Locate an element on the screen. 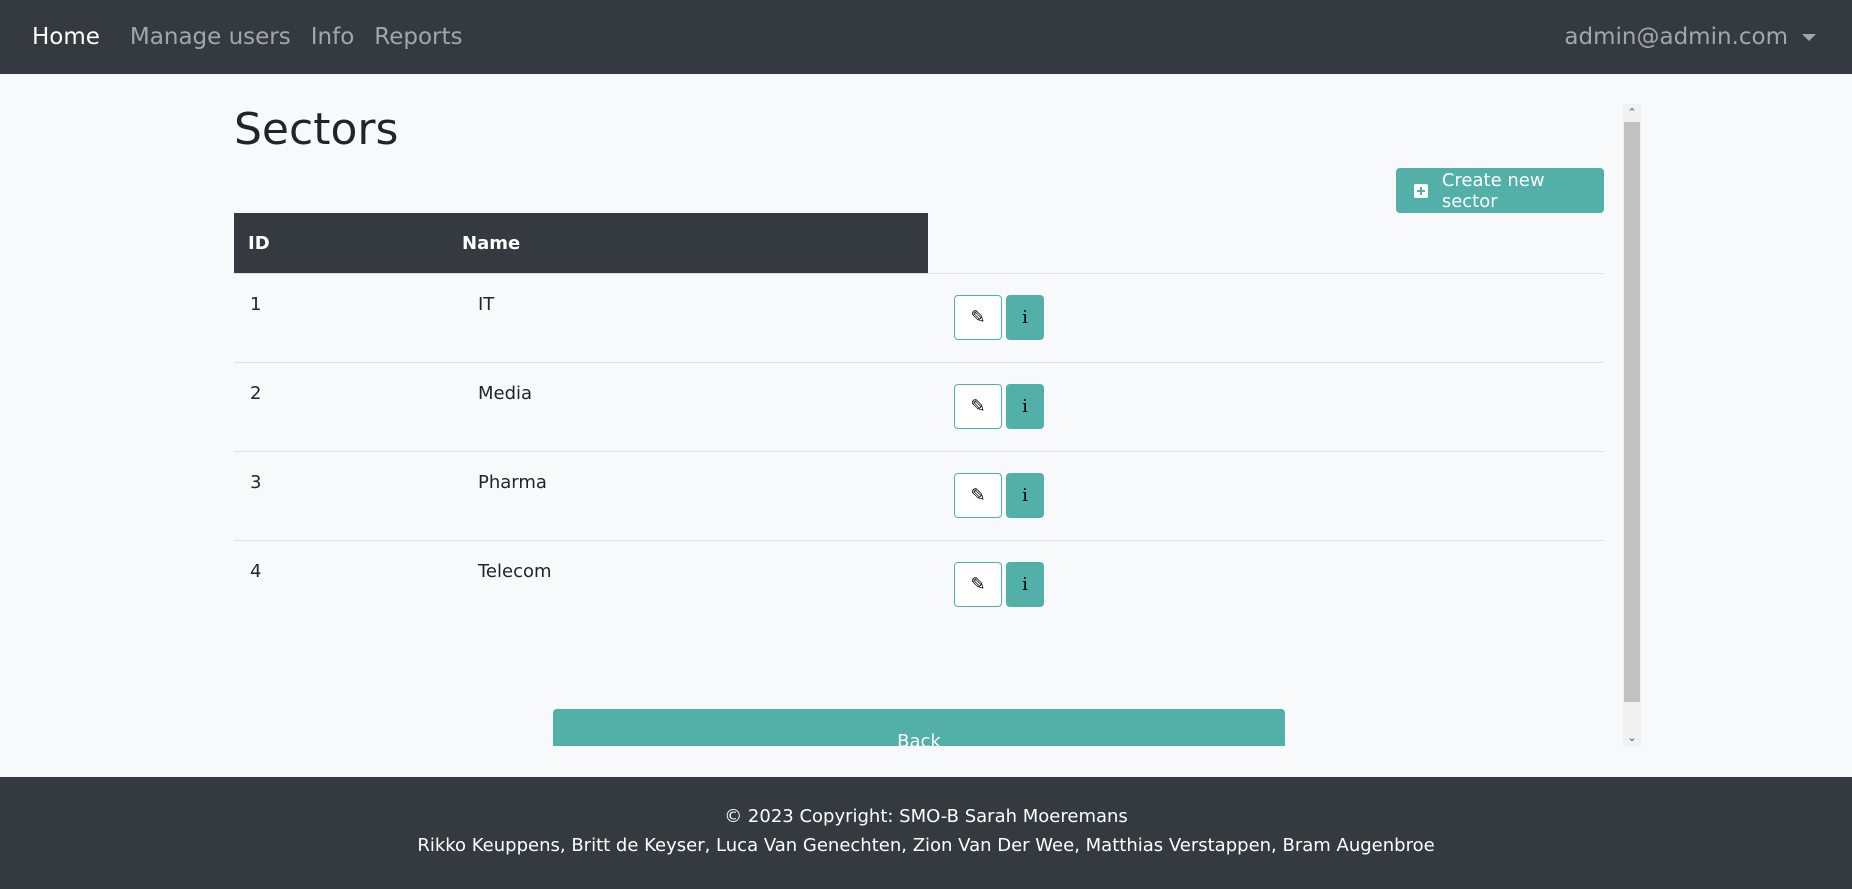  row-id: 1 is located at coordinates (256, 304).